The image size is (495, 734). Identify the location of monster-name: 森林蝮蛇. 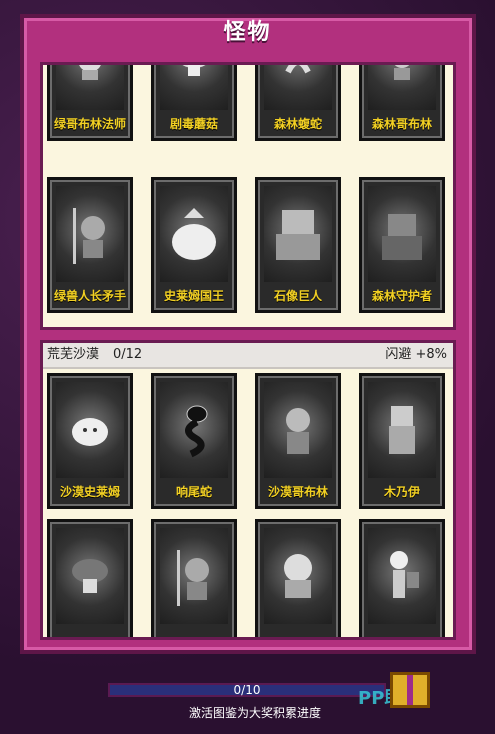
(297, 124).